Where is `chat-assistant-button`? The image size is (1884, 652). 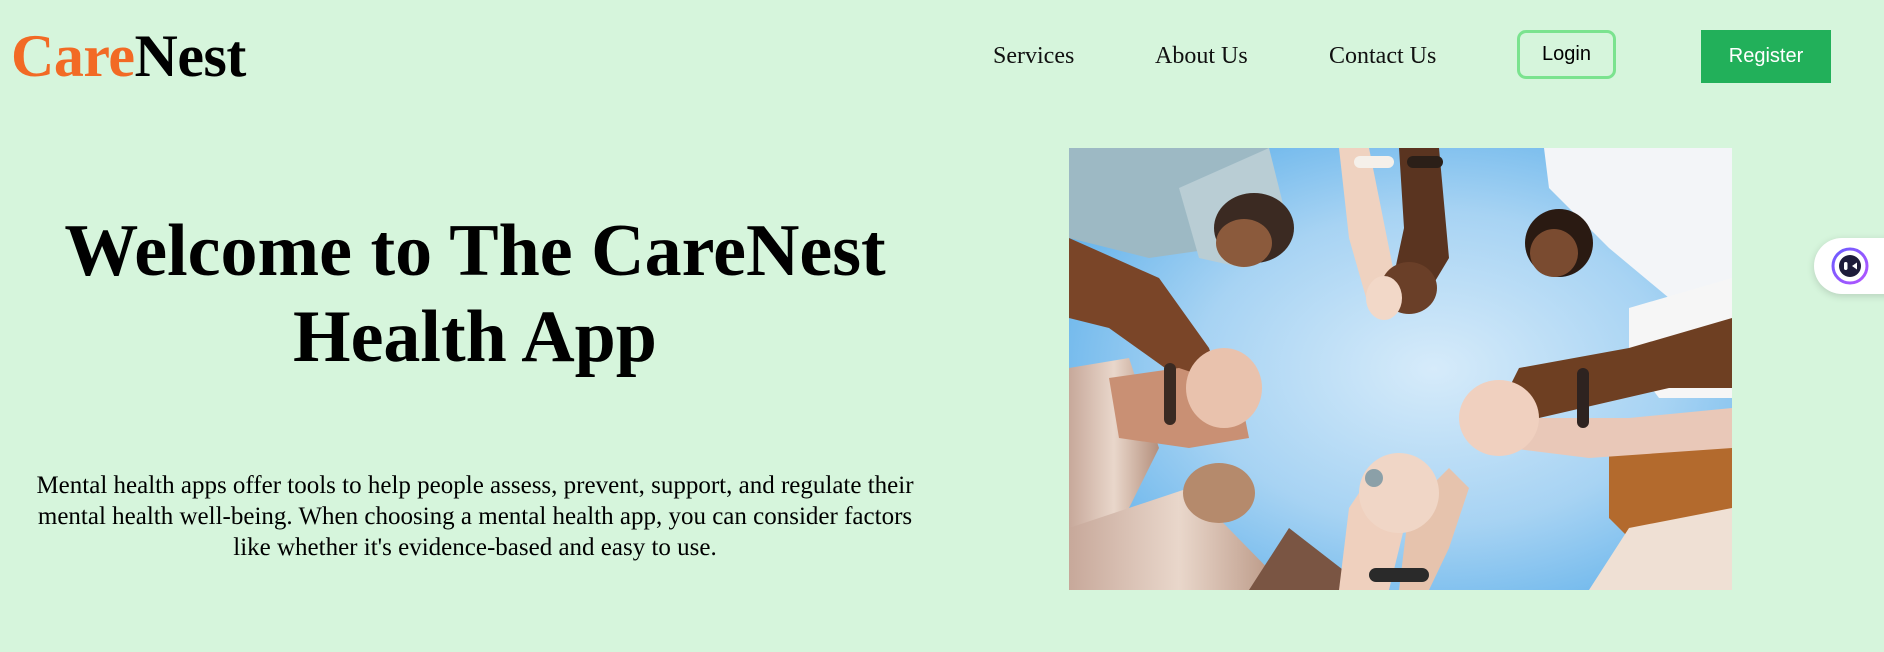 chat-assistant-button is located at coordinates (1849, 266).